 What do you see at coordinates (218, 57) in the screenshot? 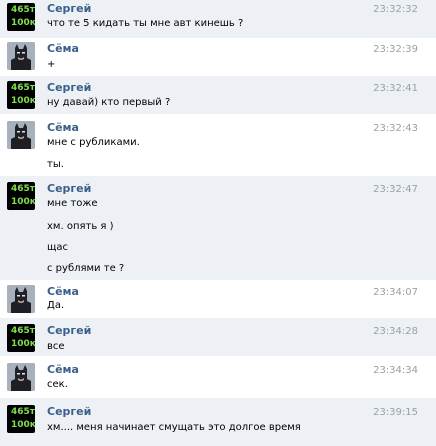
I see `message-row: Сёма 23:32:39 +` at bounding box center [218, 57].